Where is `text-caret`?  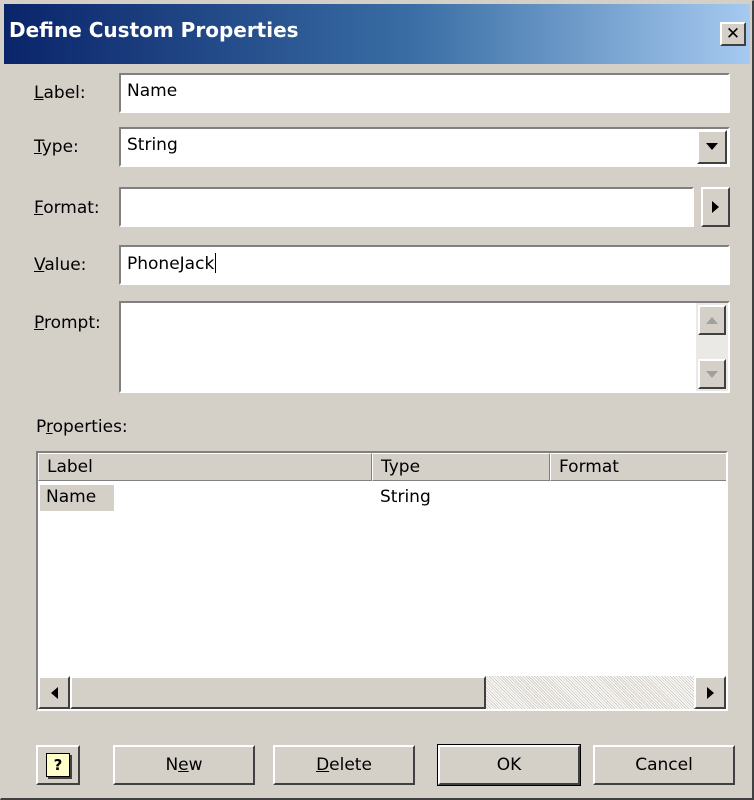
text-caret is located at coordinates (216, 263).